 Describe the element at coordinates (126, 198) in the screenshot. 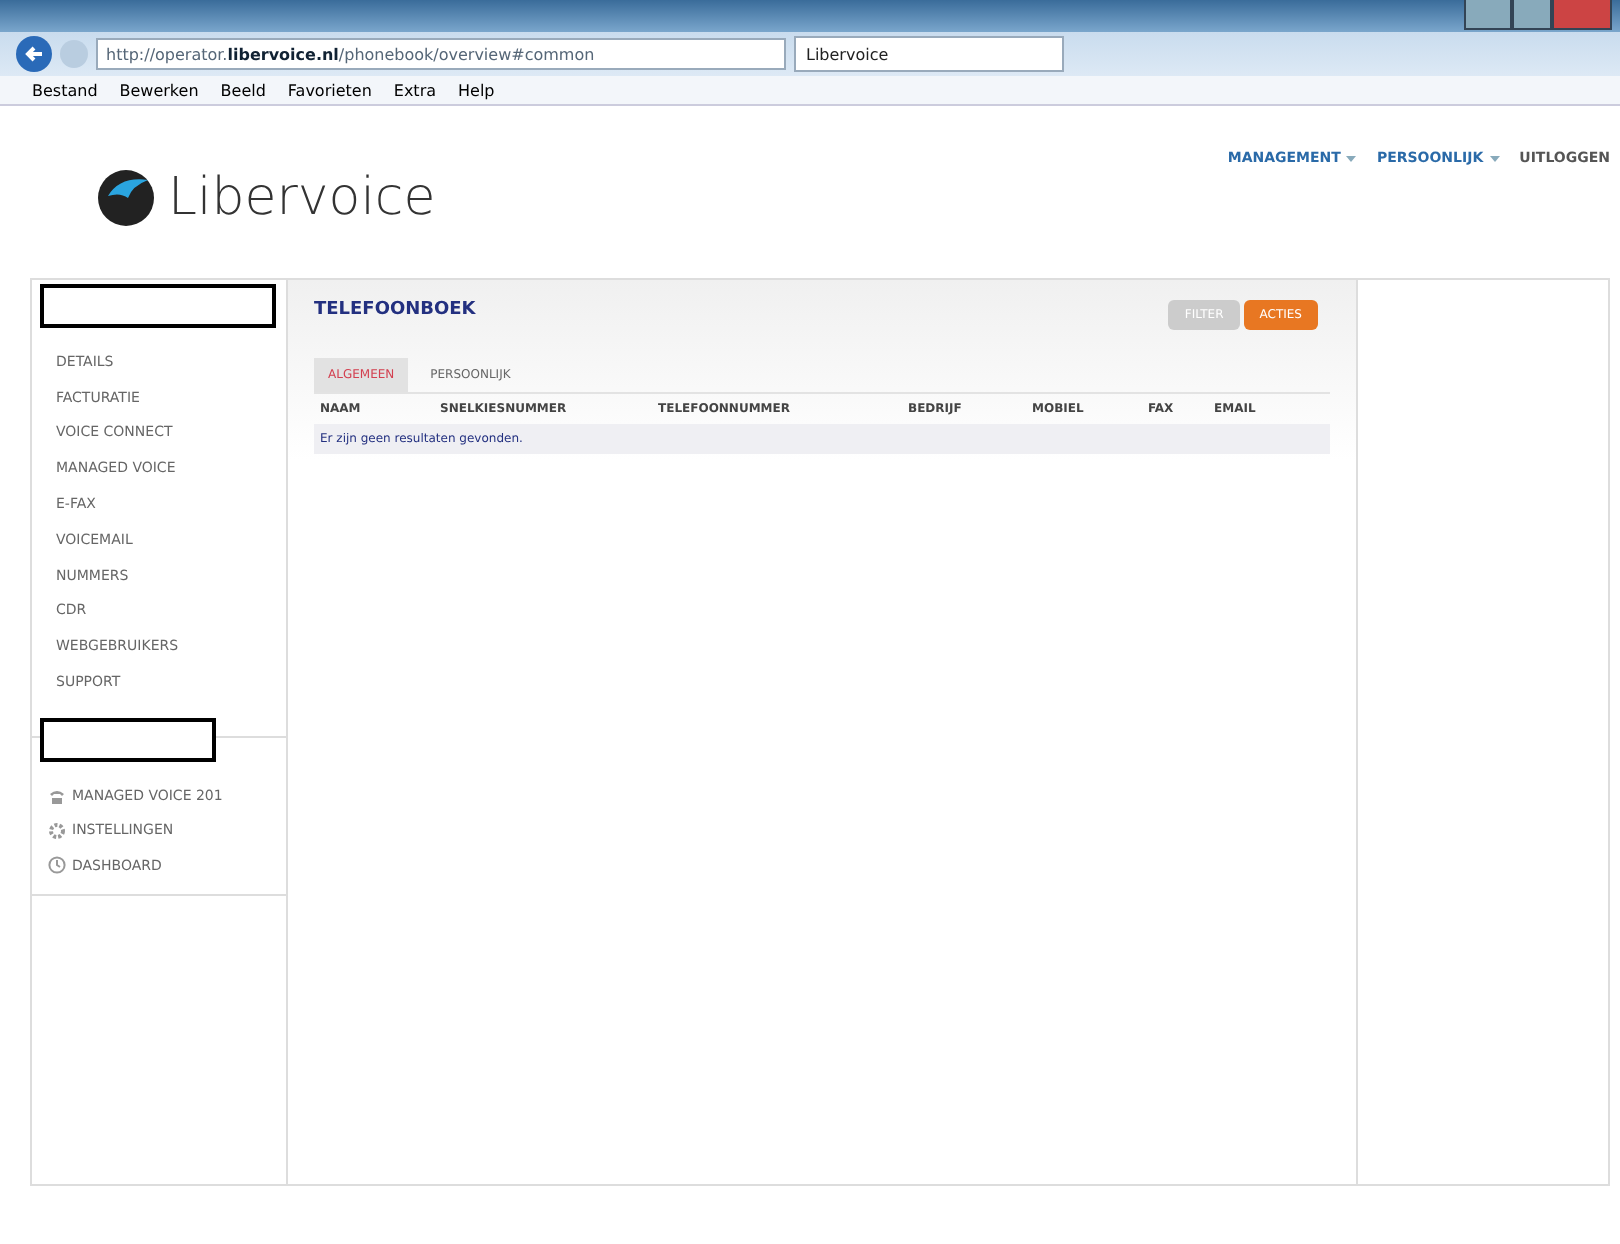

I see `logo-icon` at that location.